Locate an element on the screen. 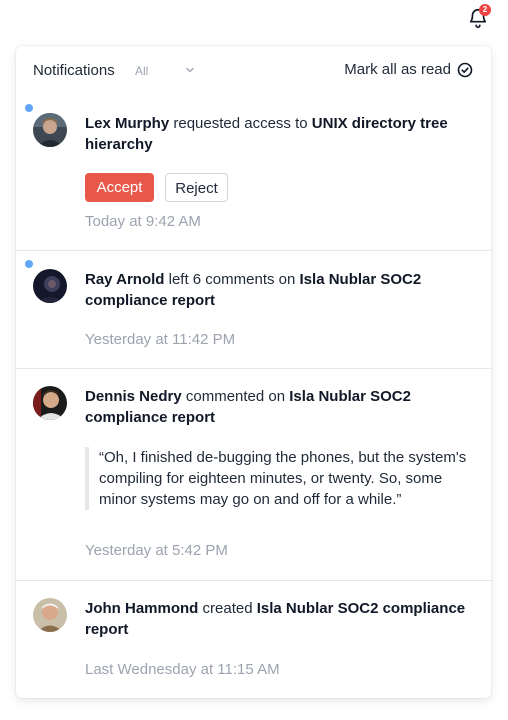 This screenshot has width=508, height=720. mark-all-read-button: Mark all as read is located at coordinates (408, 69).